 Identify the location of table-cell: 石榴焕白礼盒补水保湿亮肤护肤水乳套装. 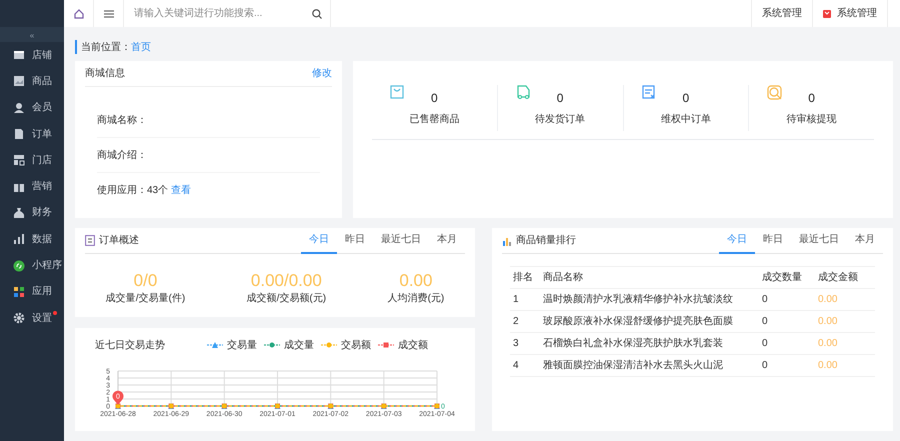
(649, 343).